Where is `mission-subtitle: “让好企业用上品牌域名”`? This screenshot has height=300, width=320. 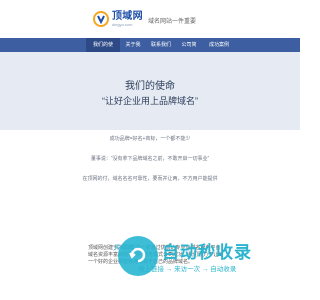 mission-subtitle: “让好企业用上品牌域名” is located at coordinates (150, 101).